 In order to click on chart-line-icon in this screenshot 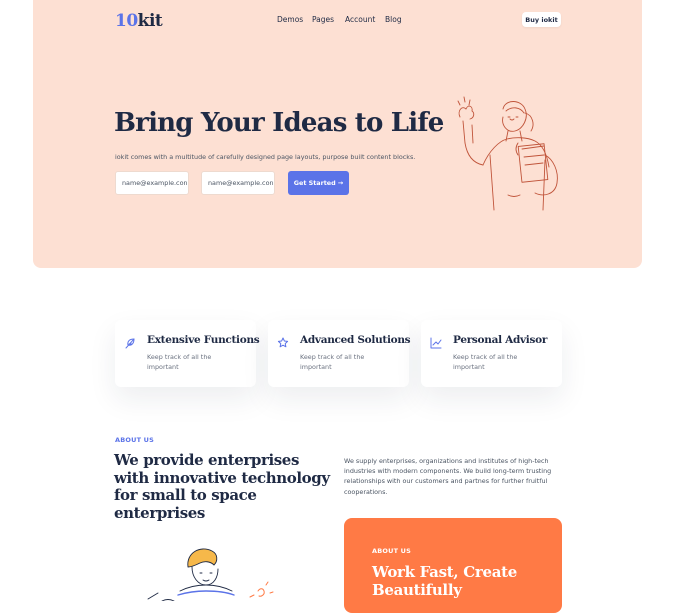, I will do `click(436, 343)`.